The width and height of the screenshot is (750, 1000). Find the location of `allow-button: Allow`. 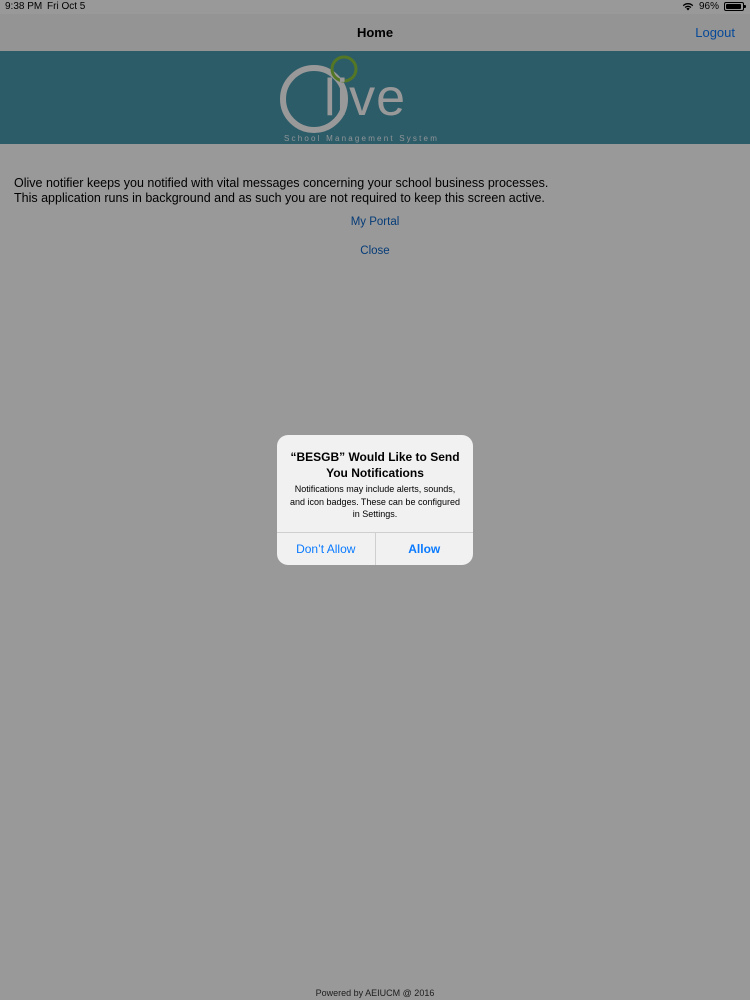

allow-button: Allow is located at coordinates (424, 549).